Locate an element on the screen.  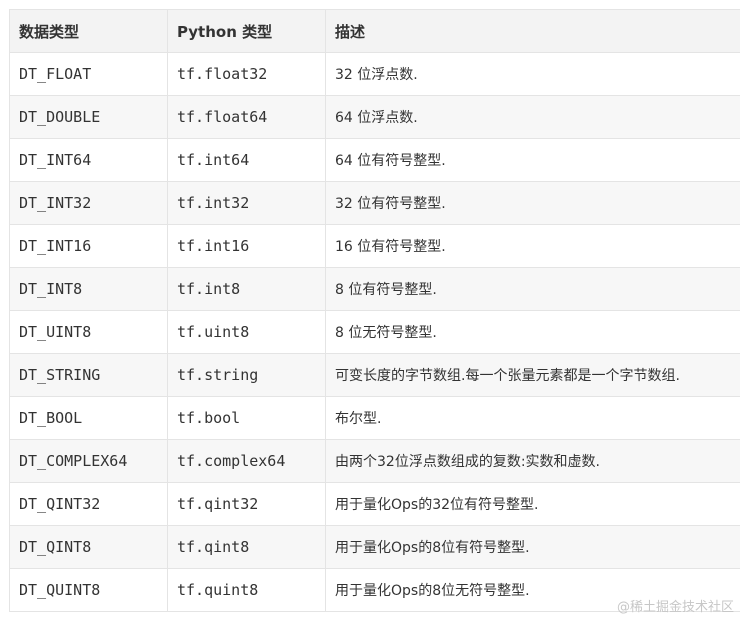
header-description: 描述 is located at coordinates (532, 31).